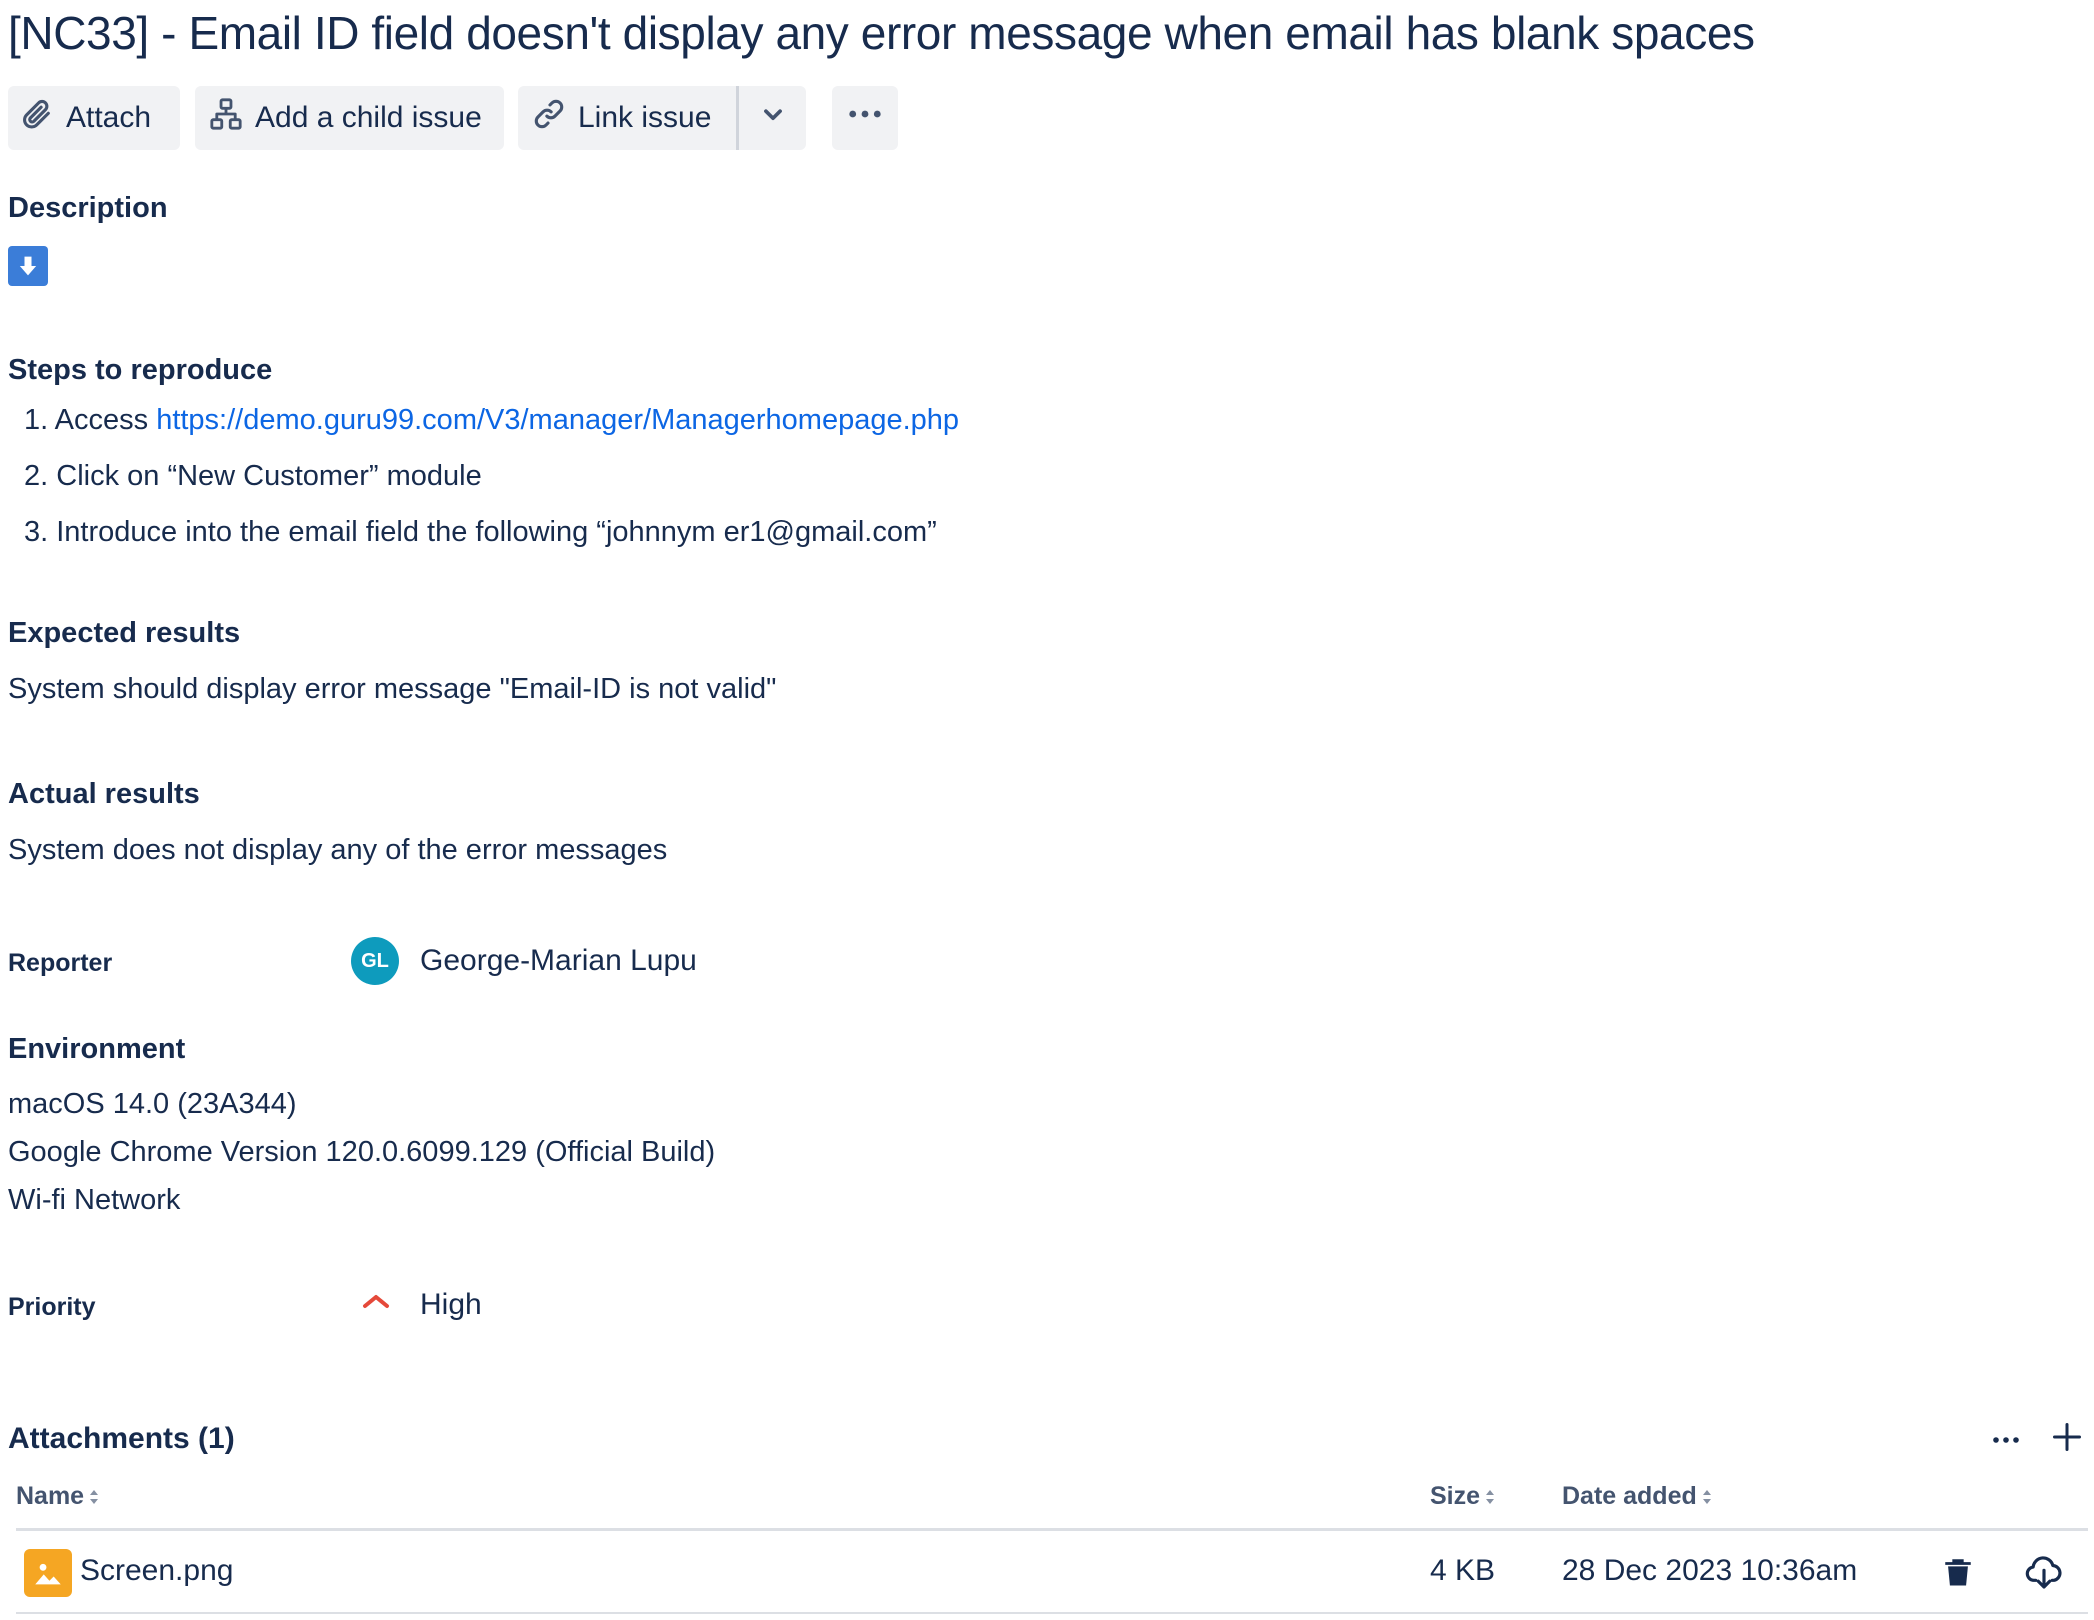 Image resolution: width=2094 pixels, height=1620 pixels. Describe the element at coordinates (94, 1200) in the screenshot. I see `environment-line: Wi-fi Network` at that location.